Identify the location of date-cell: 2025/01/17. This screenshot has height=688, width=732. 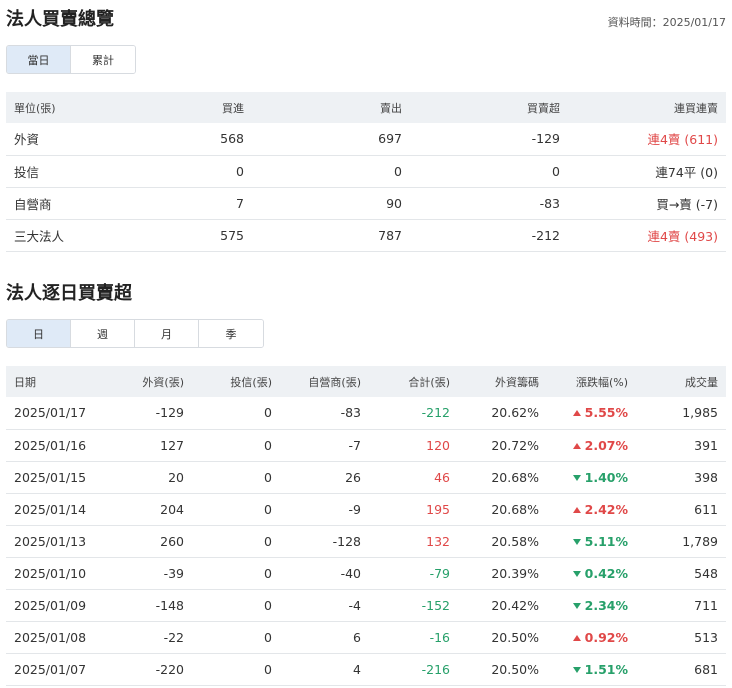
(57, 413).